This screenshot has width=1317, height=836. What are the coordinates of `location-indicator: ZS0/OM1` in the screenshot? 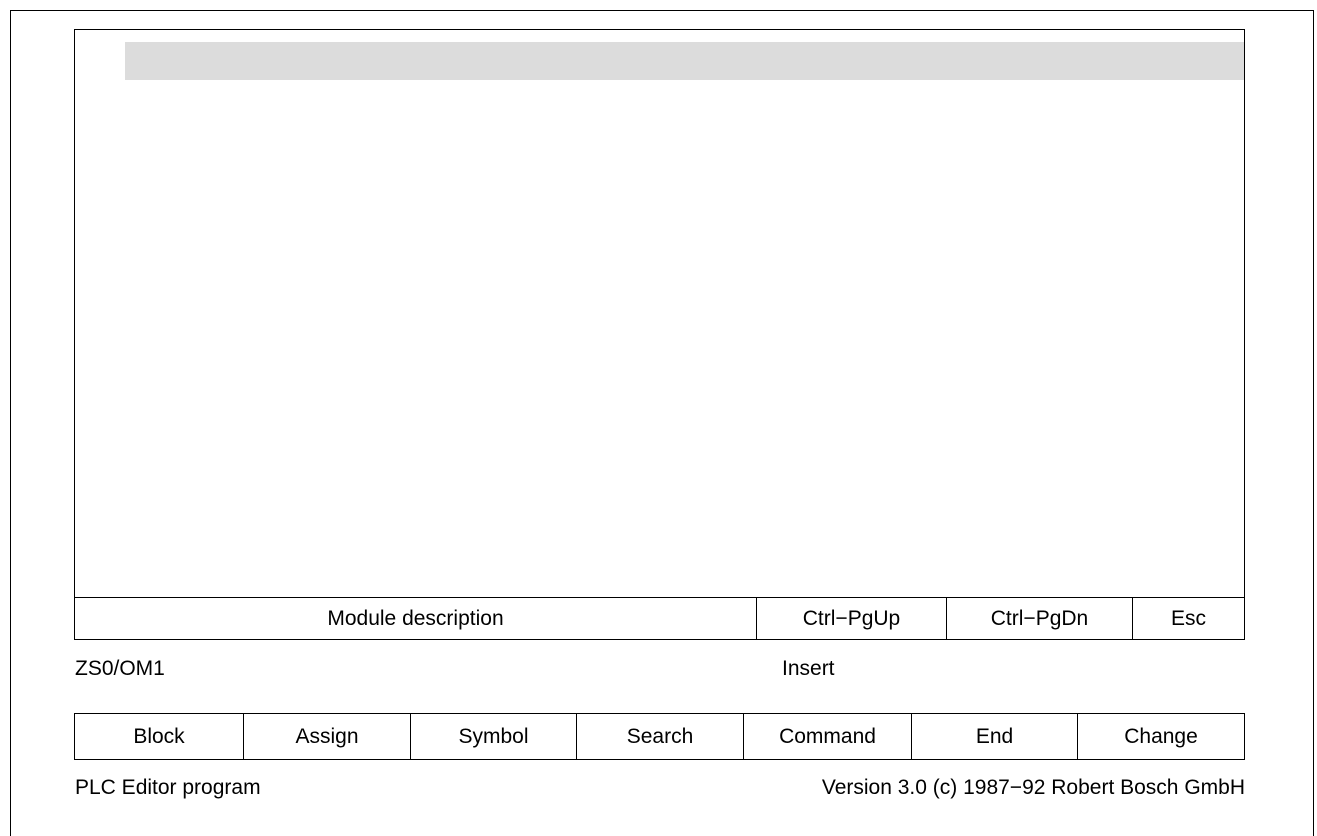 It's located at (120, 668).